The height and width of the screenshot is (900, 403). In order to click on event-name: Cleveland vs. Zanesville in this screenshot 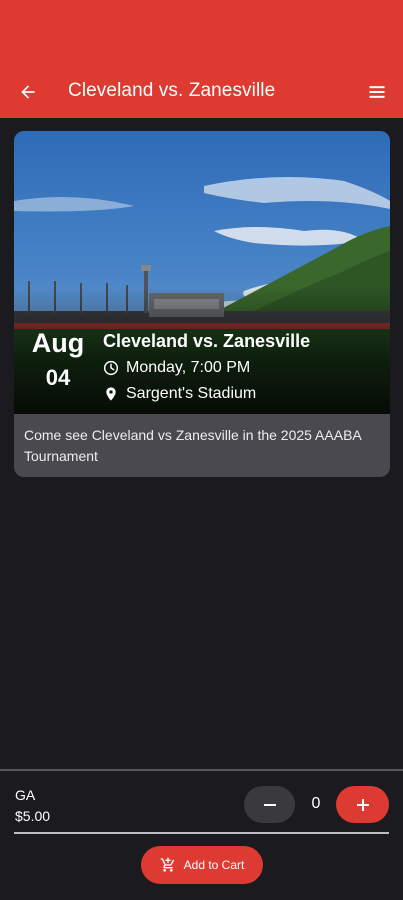, I will do `click(207, 341)`.